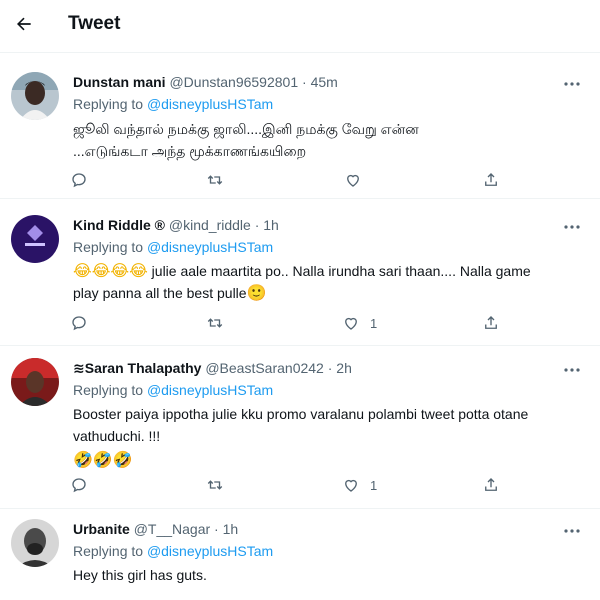 The width and height of the screenshot is (600, 600). What do you see at coordinates (324, 82) in the screenshot?
I see `timestamp: 45m` at bounding box center [324, 82].